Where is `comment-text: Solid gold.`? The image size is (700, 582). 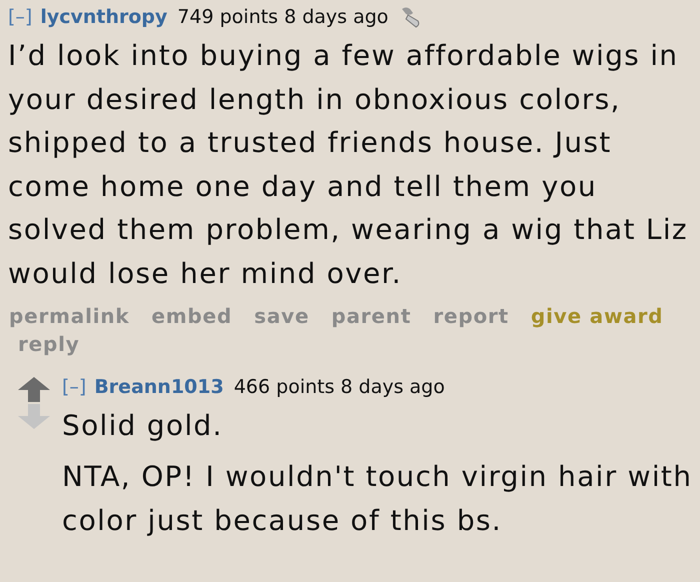 comment-text: Solid gold. is located at coordinates (143, 426).